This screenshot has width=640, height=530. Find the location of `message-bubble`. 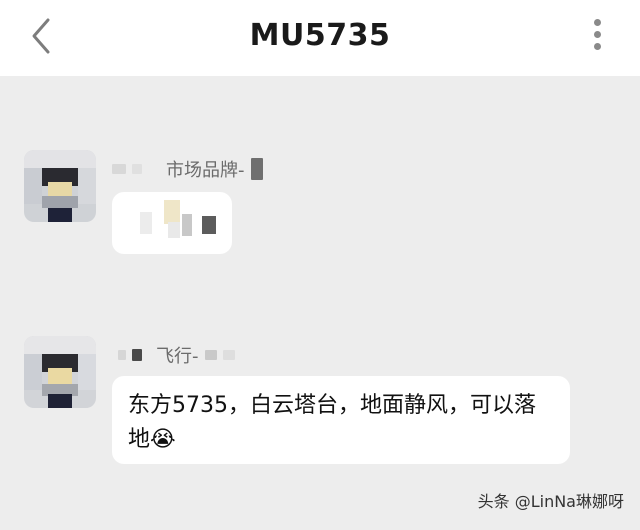

message-bubble is located at coordinates (172, 223).